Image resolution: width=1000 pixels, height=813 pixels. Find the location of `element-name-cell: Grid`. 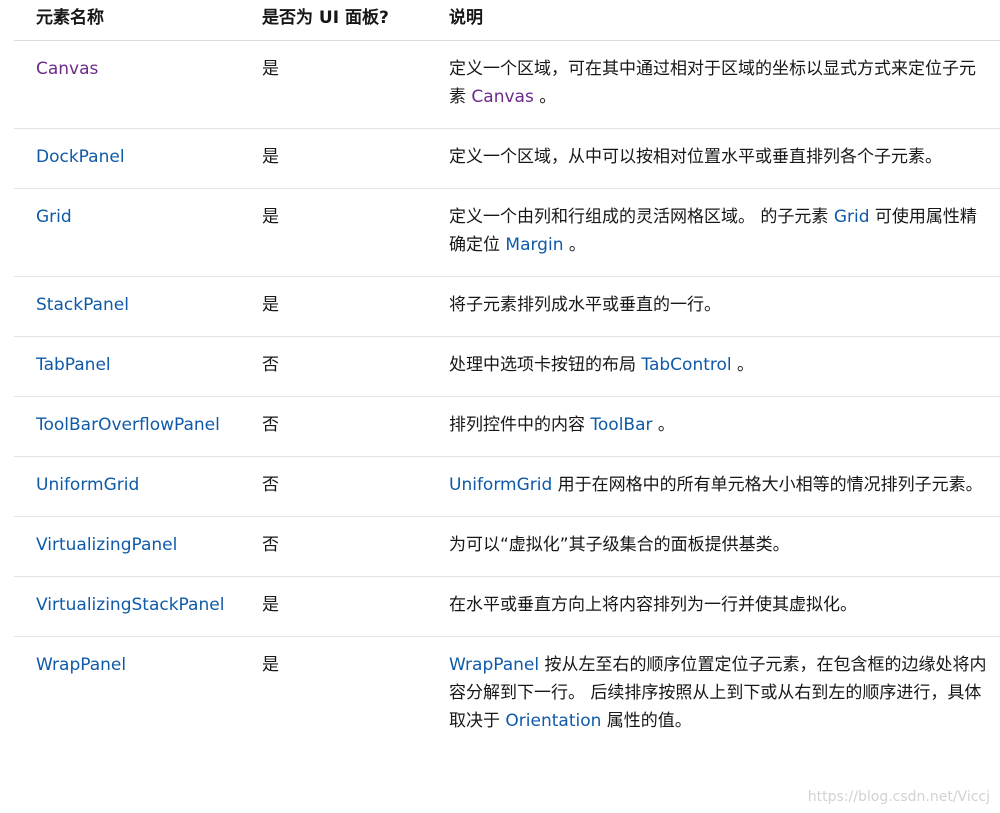

element-name-cell: Grid is located at coordinates (127, 232).